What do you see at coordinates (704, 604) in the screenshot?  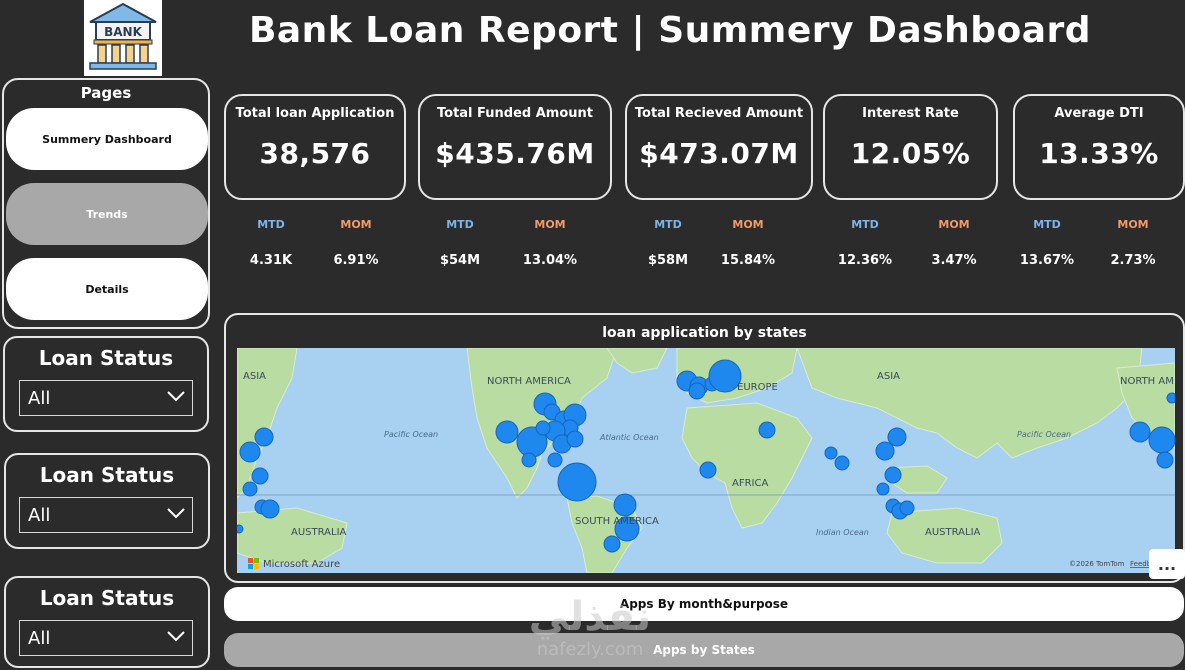 I see `apps-by-month-purpose-button: Apps By month&purpose` at bounding box center [704, 604].